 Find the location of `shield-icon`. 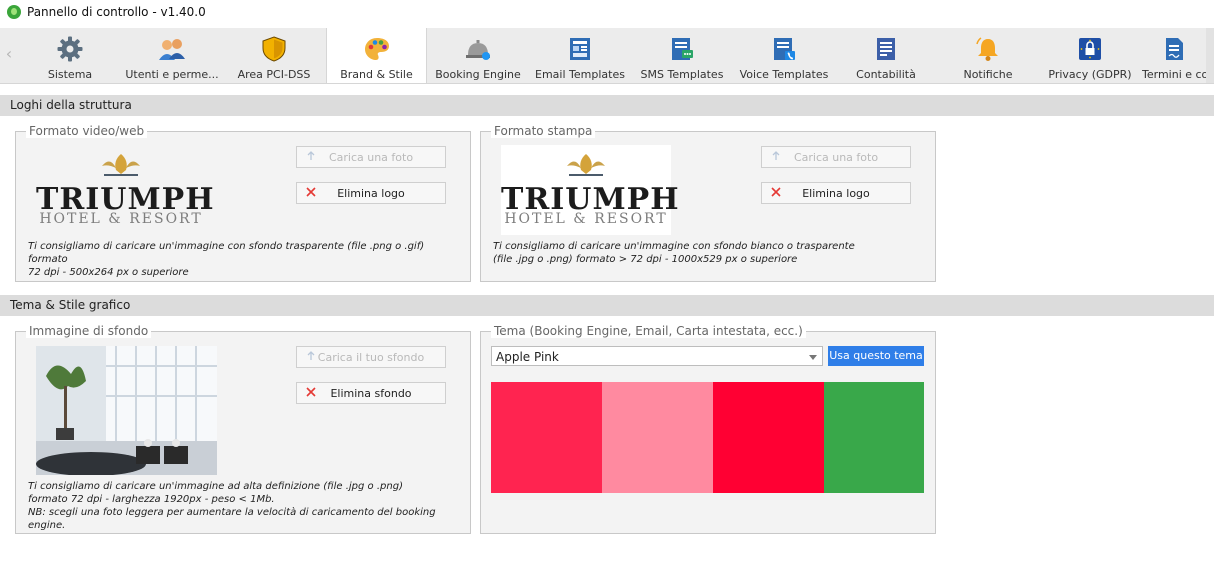

shield-icon is located at coordinates (274, 49).